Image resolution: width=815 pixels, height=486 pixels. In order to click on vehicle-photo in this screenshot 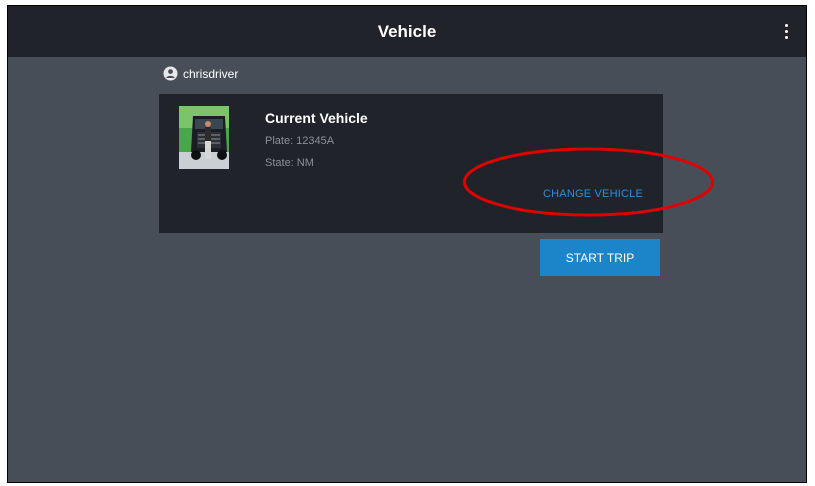, I will do `click(204, 137)`.